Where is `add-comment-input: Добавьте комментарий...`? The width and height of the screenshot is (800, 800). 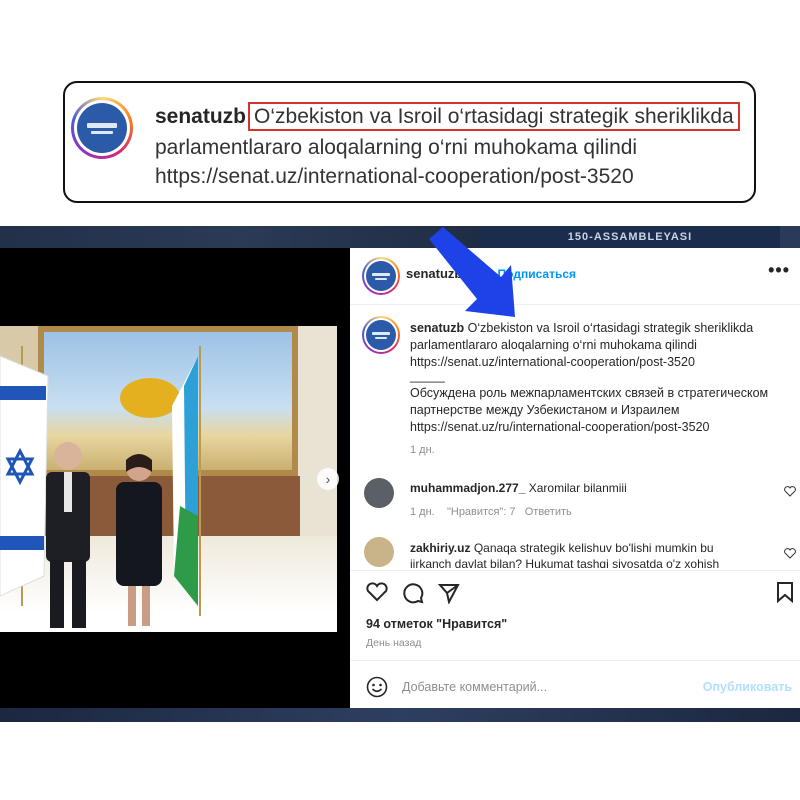 add-comment-input: Добавьте комментарий... is located at coordinates (474, 687).